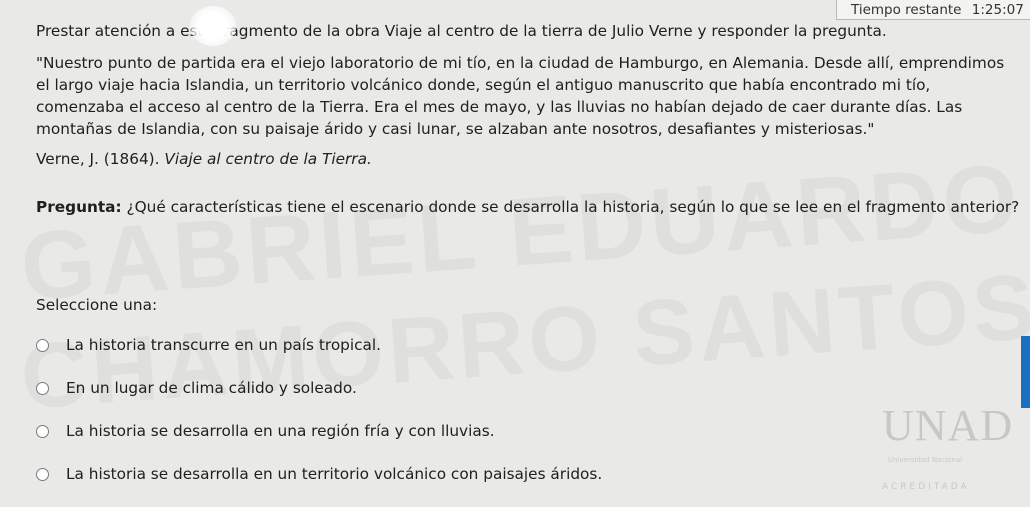 The width and height of the screenshot is (1030, 507). Describe the element at coordinates (925, 460) in the screenshot. I see `logo-subtitle: Universidad Nacional` at that location.